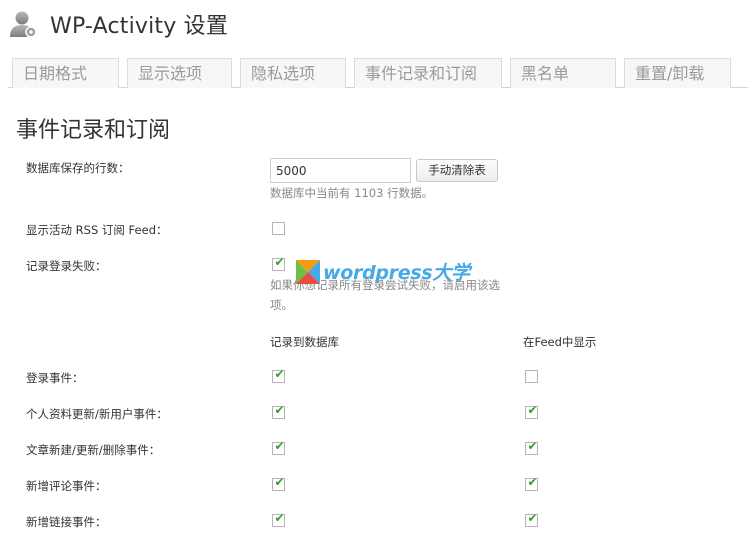 This screenshot has width=748, height=542. What do you see at coordinates (139, 26) in the screenshot?
I see `page-title: WP-Activity 设置` at bounding box center [139, 26].